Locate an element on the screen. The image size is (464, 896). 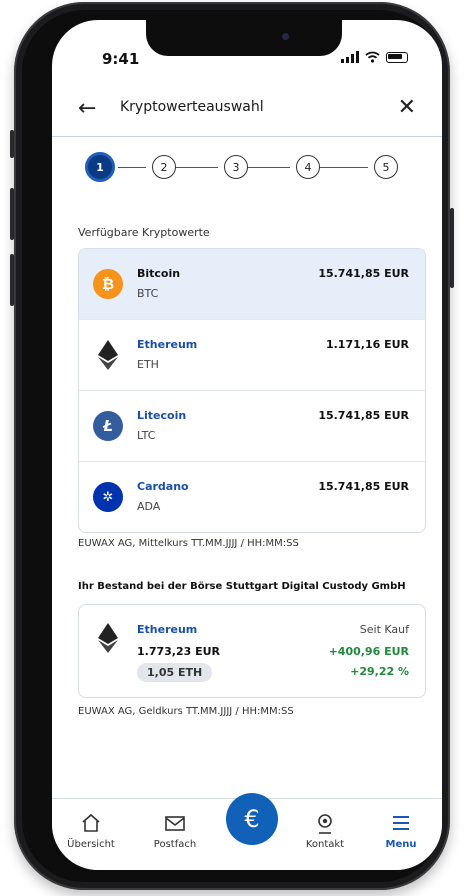
status-icons is located at coordinates (374, 57).